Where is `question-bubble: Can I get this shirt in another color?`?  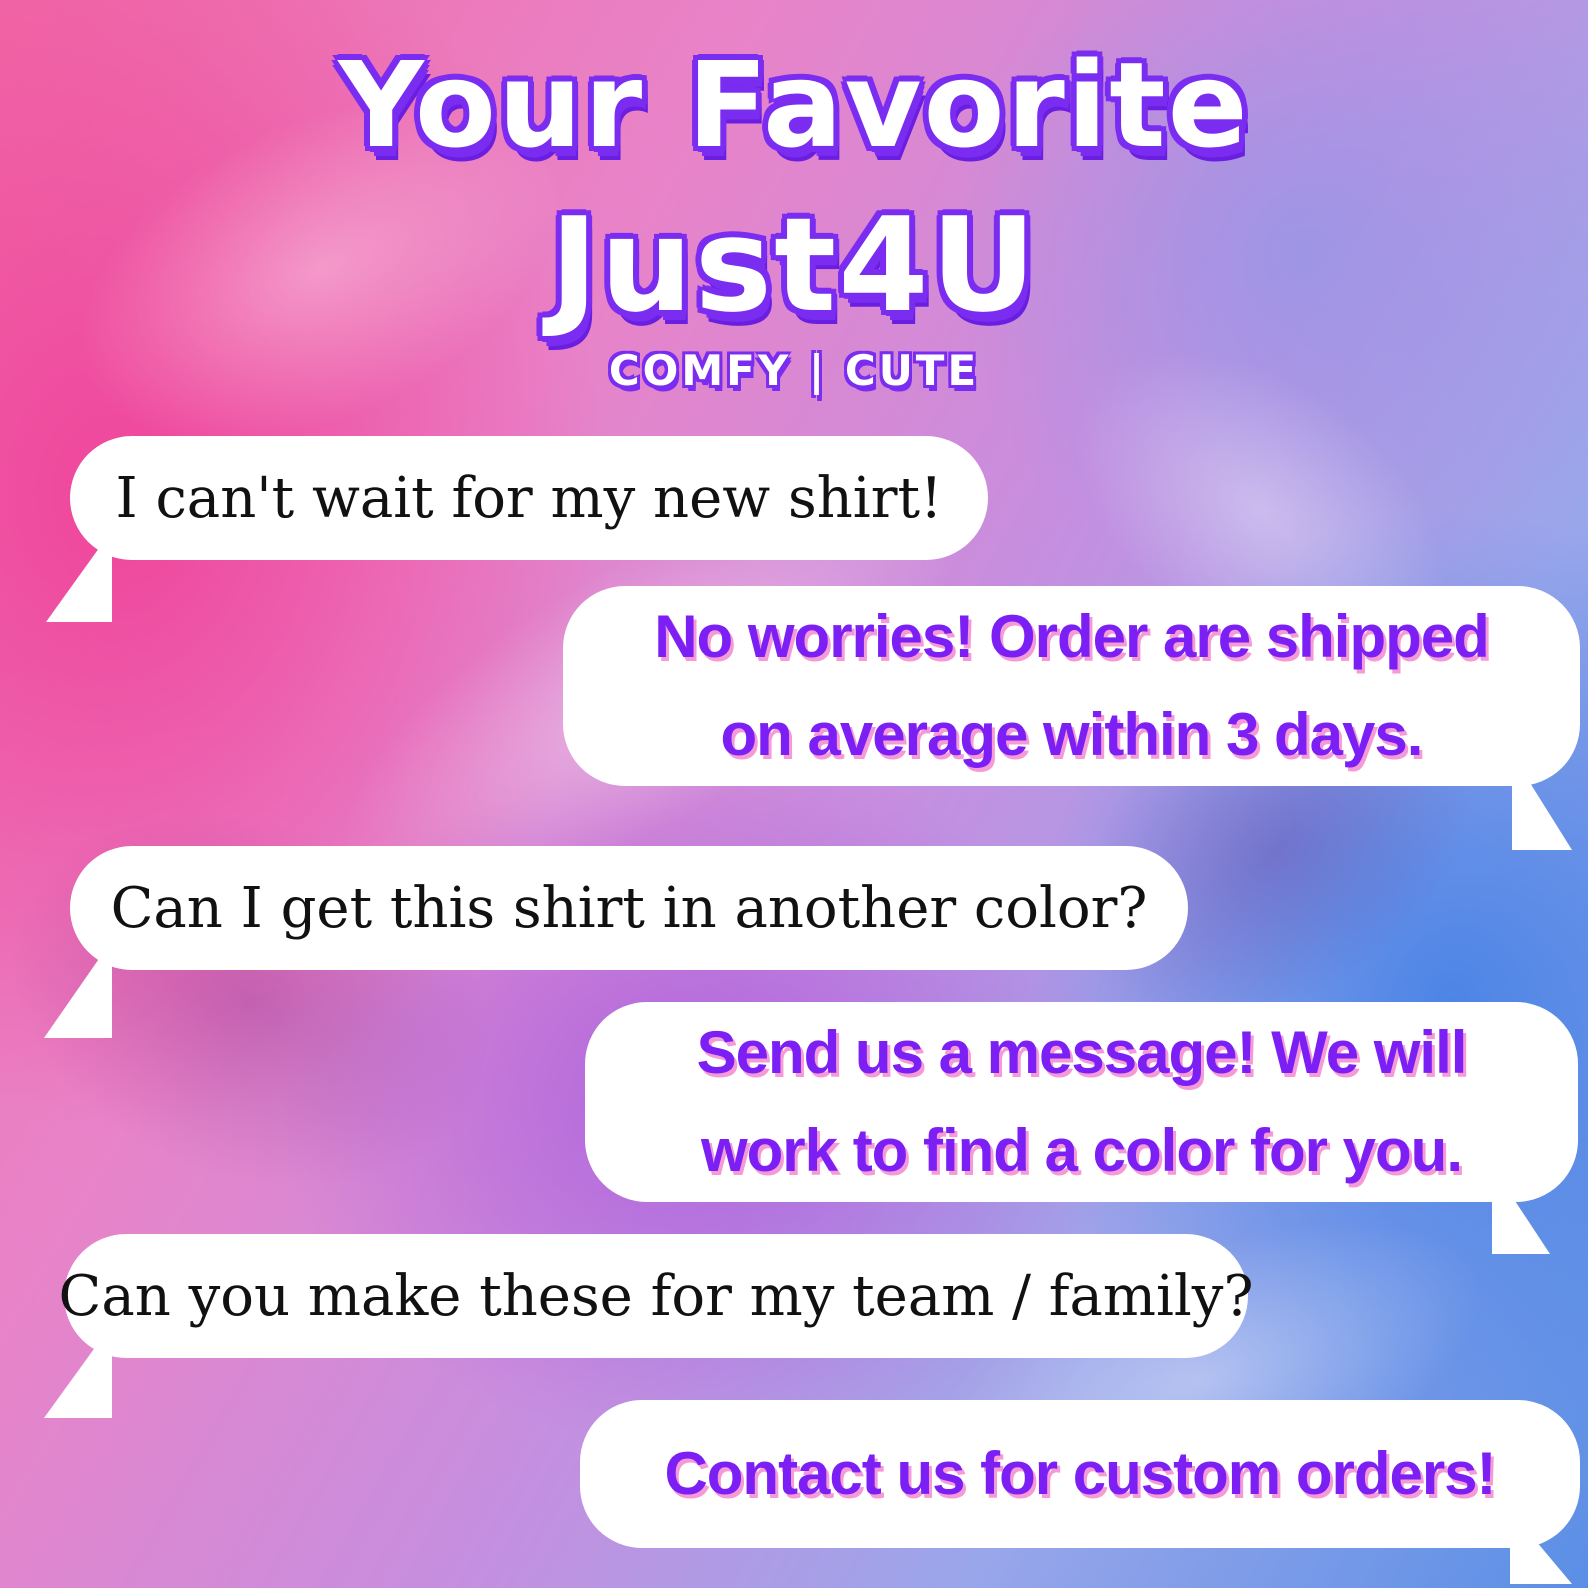 question-bubble: Can I get this shirt in another color? is located at coordinates (629, 908).